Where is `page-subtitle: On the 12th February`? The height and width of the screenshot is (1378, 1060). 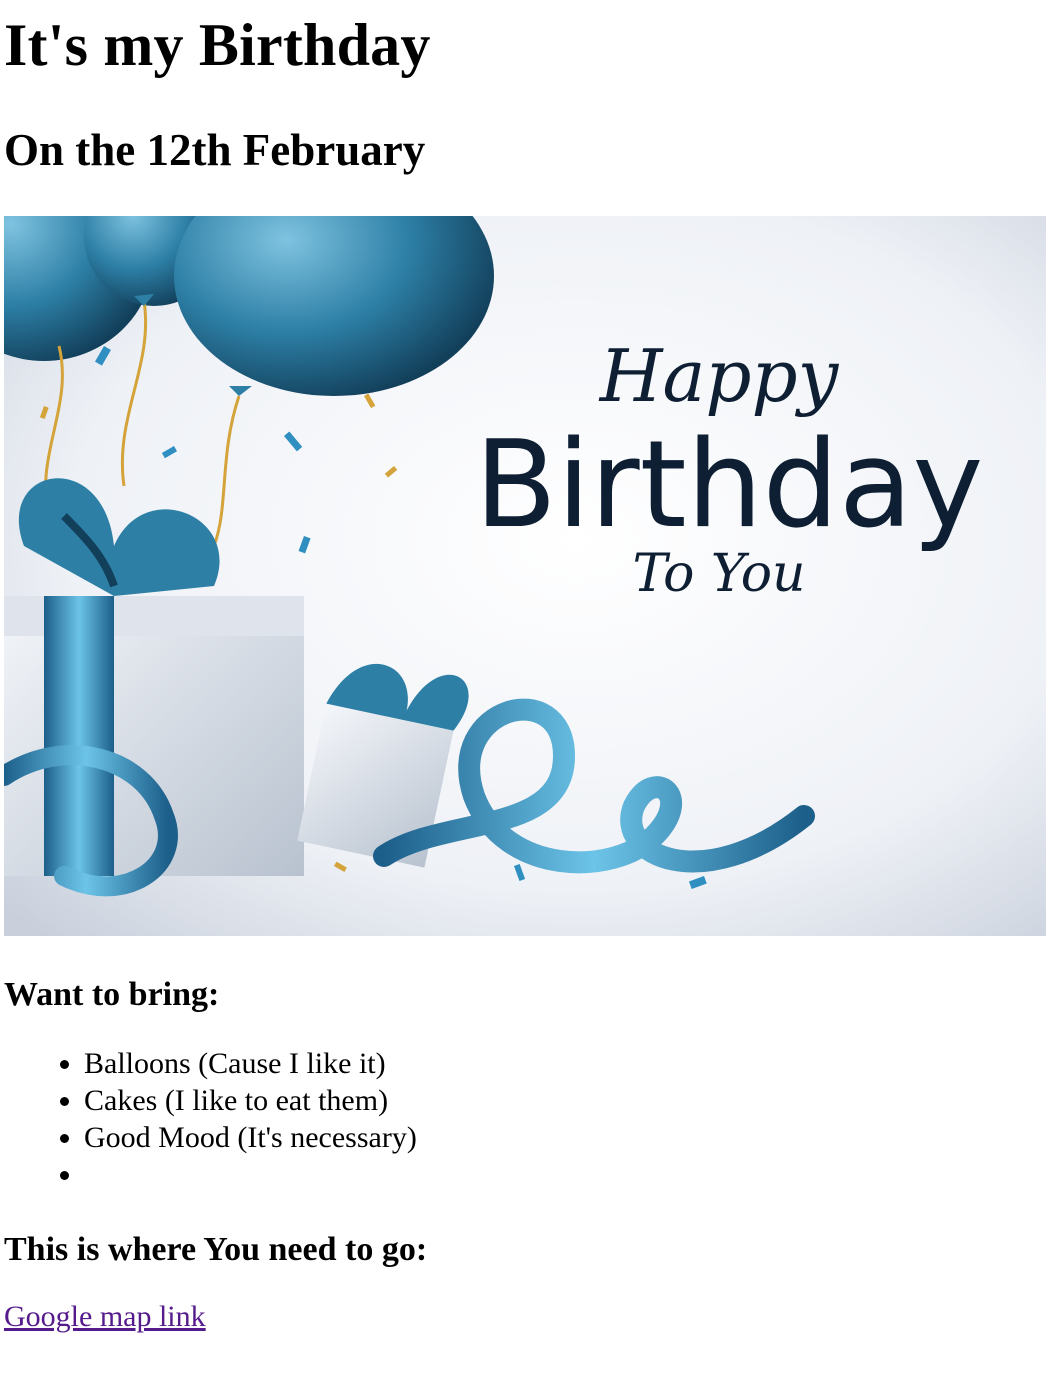
page-subtitle: On the 12th February is located at coordinates (215, 150).